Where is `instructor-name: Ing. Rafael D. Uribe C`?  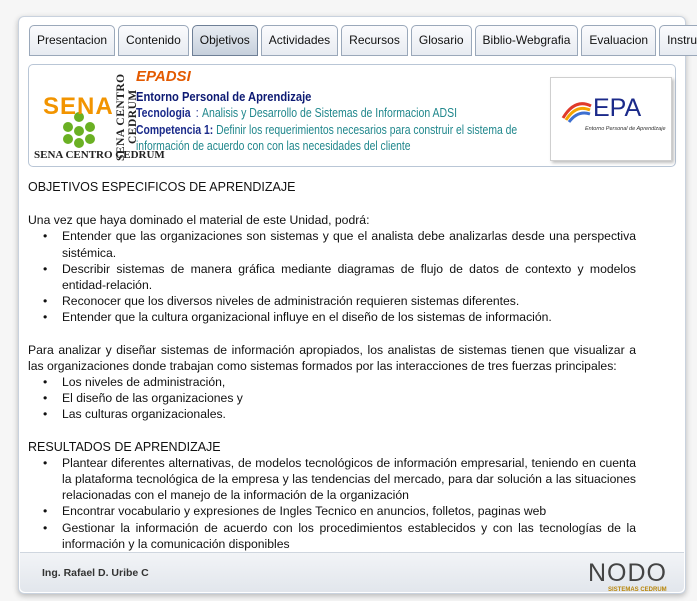
instructor-name: Ing. Rafael D. Uribe C is located at coordinates (95, 573).